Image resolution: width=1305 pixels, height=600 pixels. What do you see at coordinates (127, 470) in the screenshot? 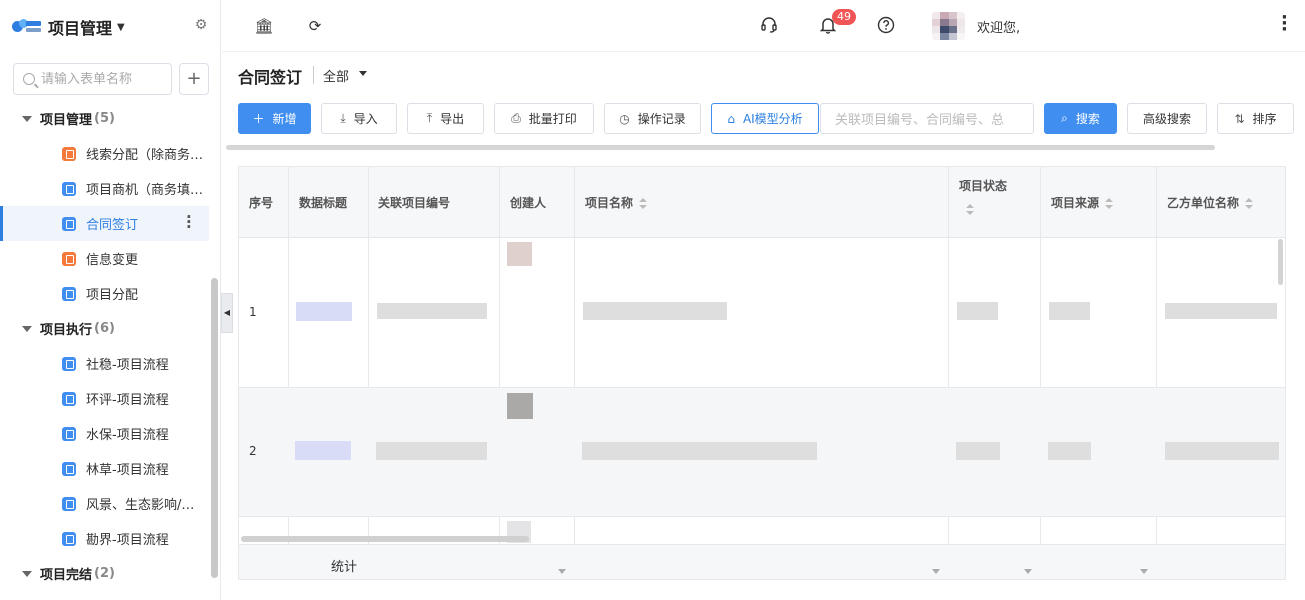
I see `tree-item-label: 林草-项目流程` at bounding box center [127, 470].